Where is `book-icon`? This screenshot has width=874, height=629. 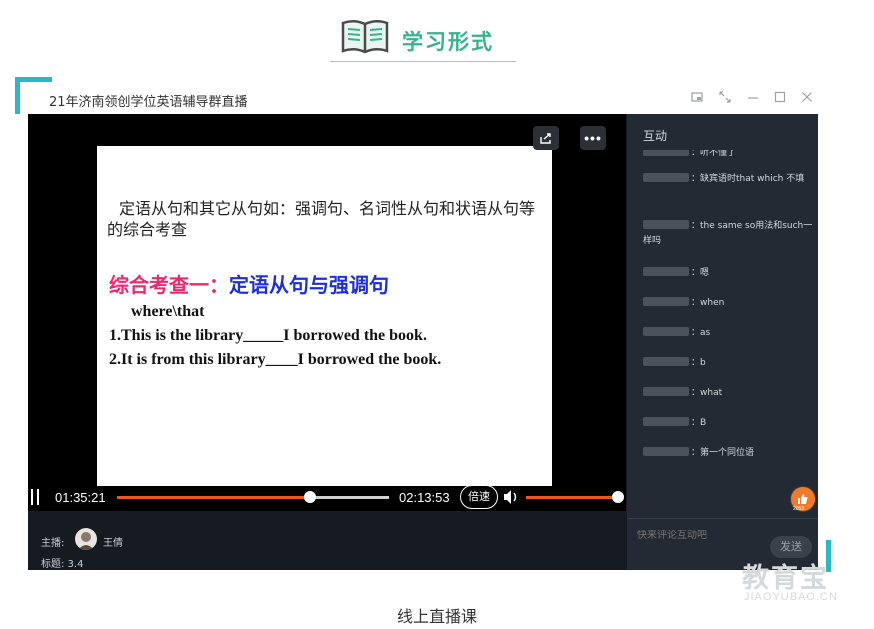
book-icon is located at coordinates (365, 37).